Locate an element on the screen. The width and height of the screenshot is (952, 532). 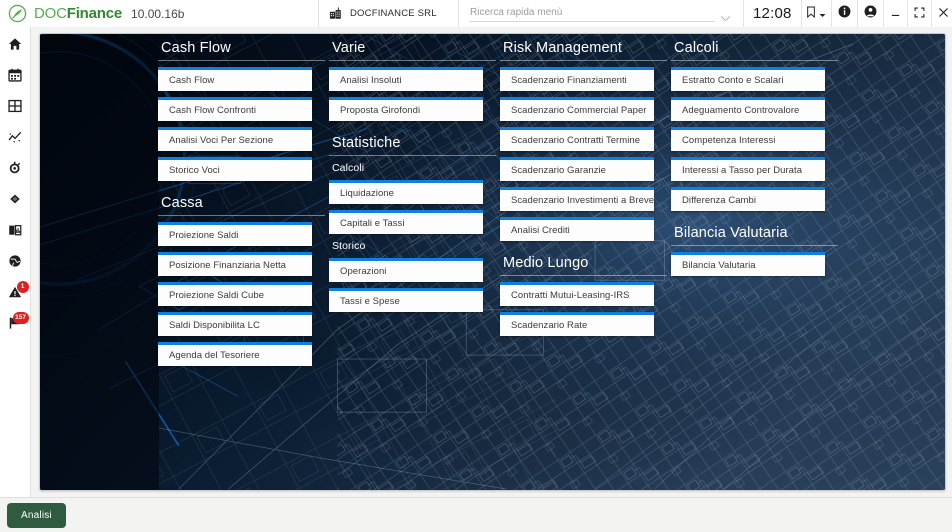
line-chart-icon is located at coordinates (15, 139).